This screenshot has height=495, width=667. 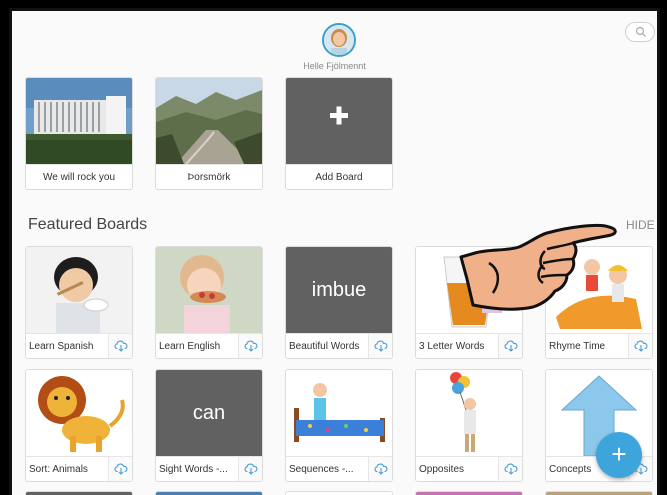 I want to click on board-label: Opposites, so click(x=442, y=469).